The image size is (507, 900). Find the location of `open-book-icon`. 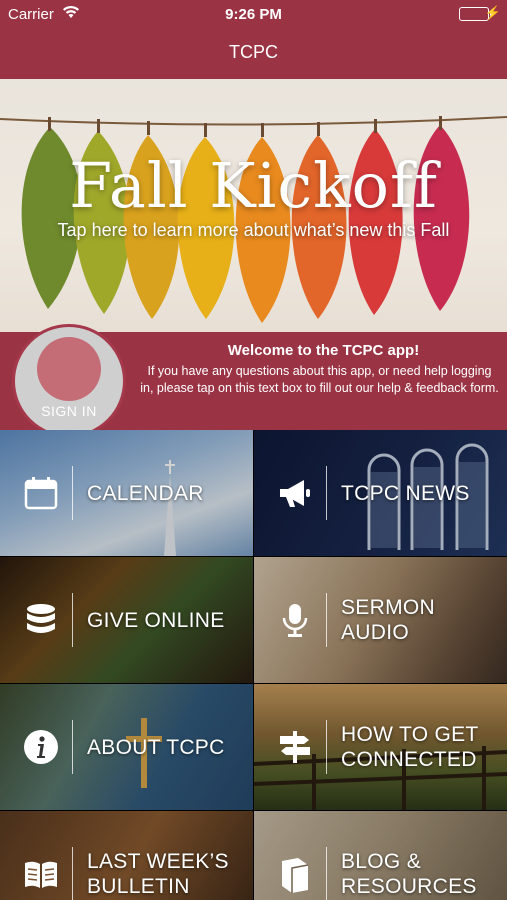

open-book-icon is located at coordinates (41, 874).